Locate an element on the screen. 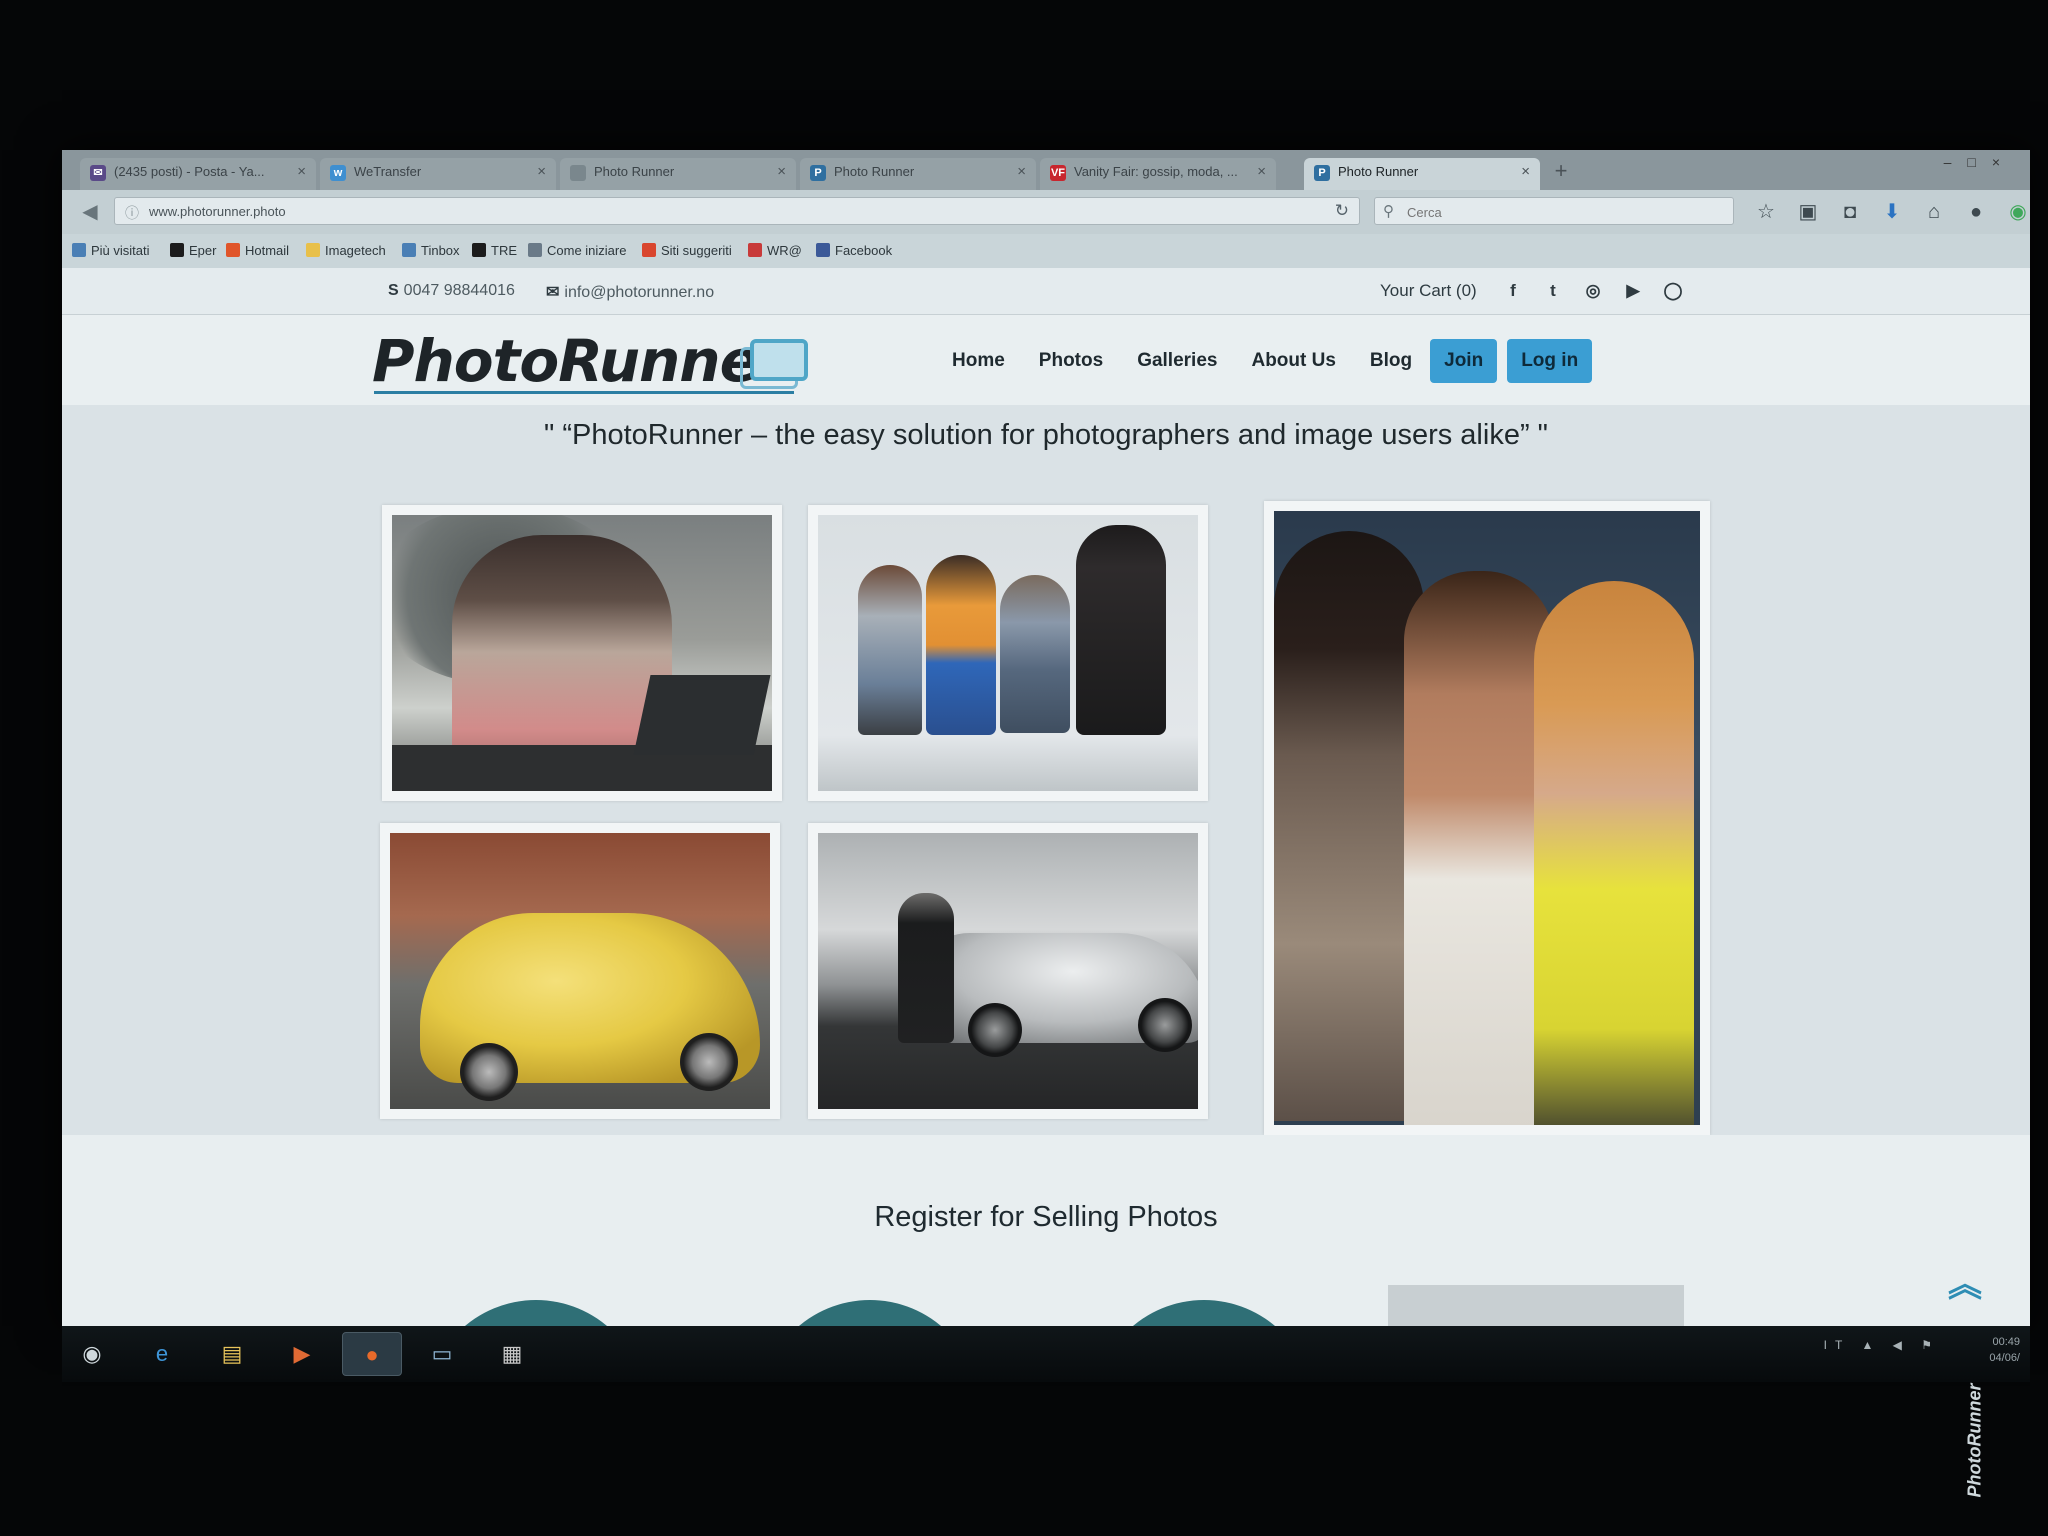 The height and width of the screenshot is (1536, 2048). logo-underline is located at coordinates (584, 392).